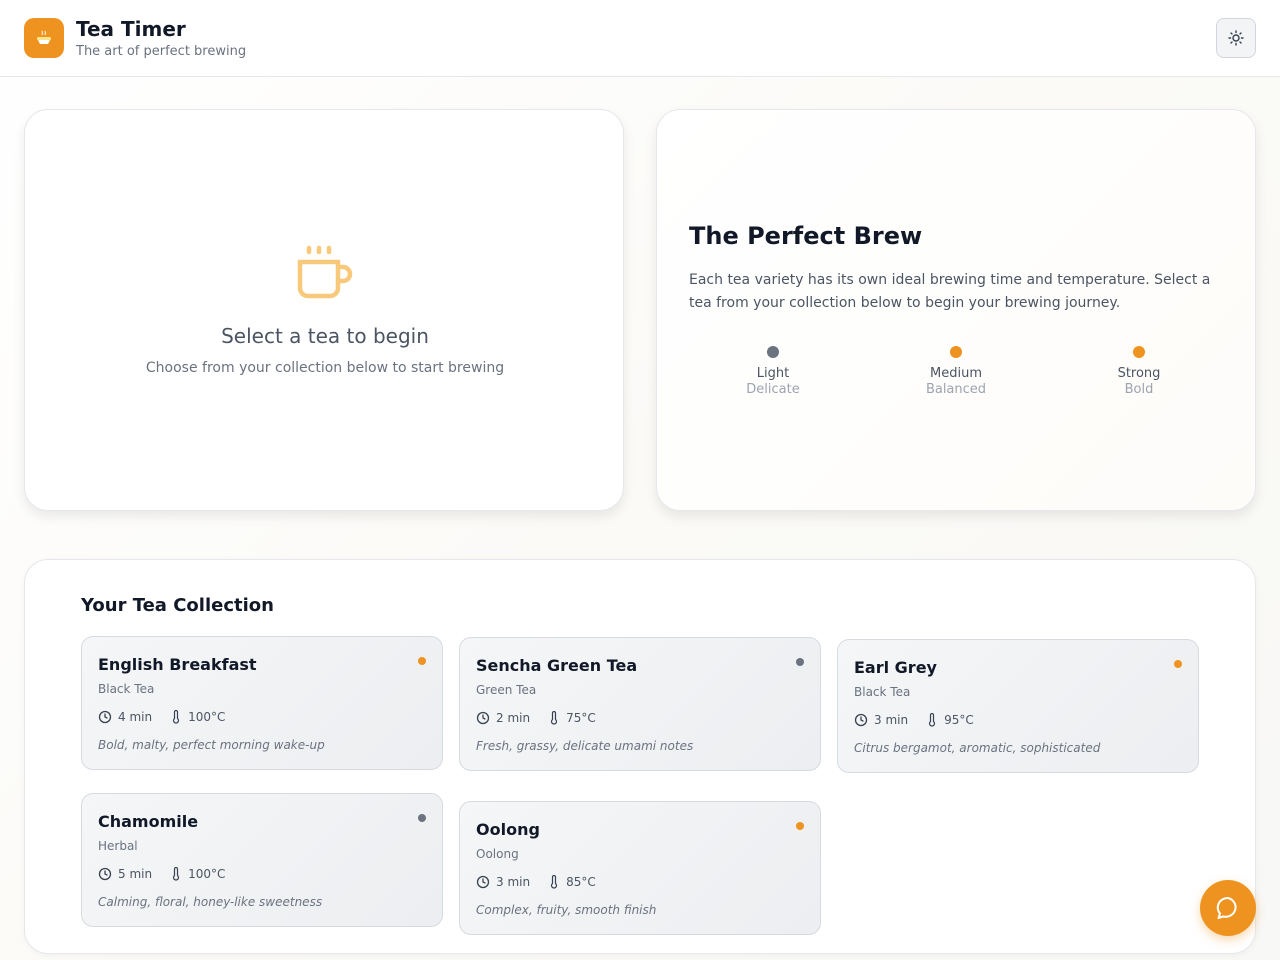 This screenshot has height=960, width=1280. What do you see at coordinates (148, 821) in the screenshot?
I see `tea-name: Chamomile` at bounding box center [148, 821].